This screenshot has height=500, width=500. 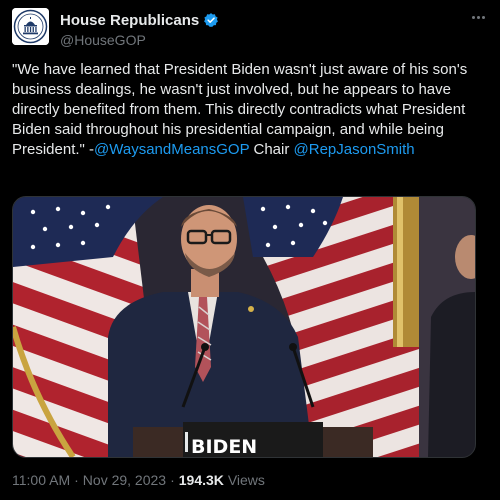 I want to click on tweet-date: Nov 29, 2023, so click(x=124, y=480).